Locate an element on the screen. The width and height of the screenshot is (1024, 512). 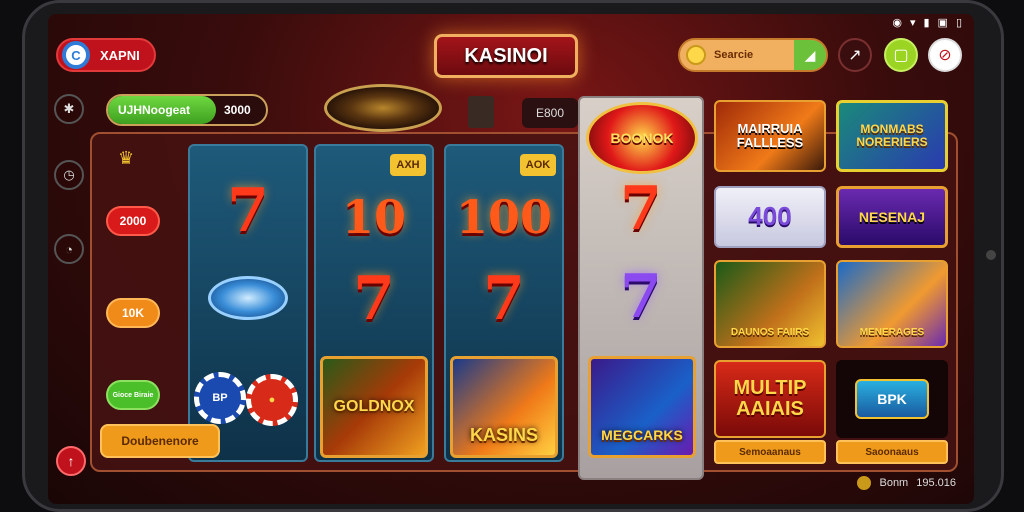
chat-icon: ▢ is located at coordinates (901, 55).